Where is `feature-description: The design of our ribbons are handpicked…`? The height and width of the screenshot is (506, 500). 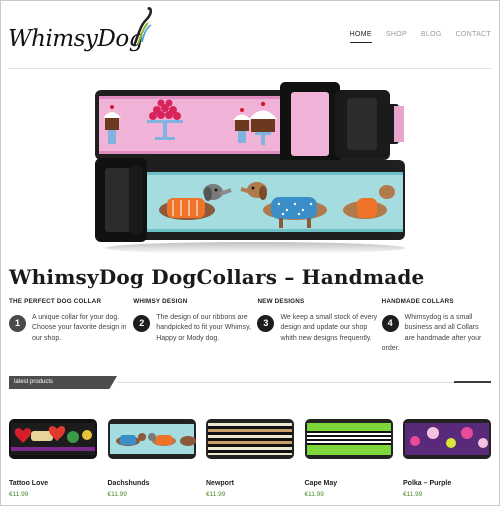
feature-description: The design of our ribbons are handpicked… is located at coordinates (204, 328).